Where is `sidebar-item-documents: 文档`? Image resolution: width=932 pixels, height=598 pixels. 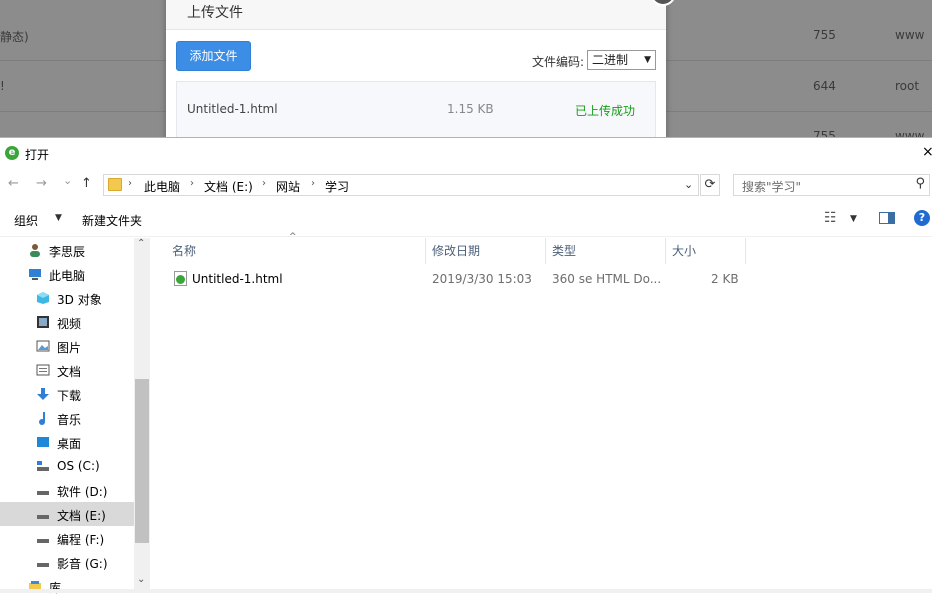 sidebar-item-documents: 文档 is located at coordinates (67, 370).